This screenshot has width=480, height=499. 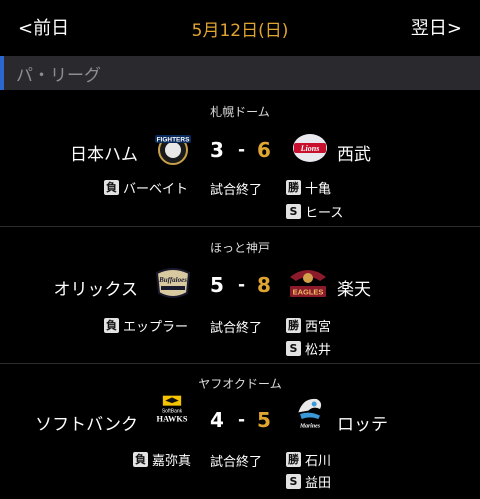 What do you see at coordinates (354, 290) in the screenshot?
I see `away-team-name: 楽天` at bounding box center [354, 290].